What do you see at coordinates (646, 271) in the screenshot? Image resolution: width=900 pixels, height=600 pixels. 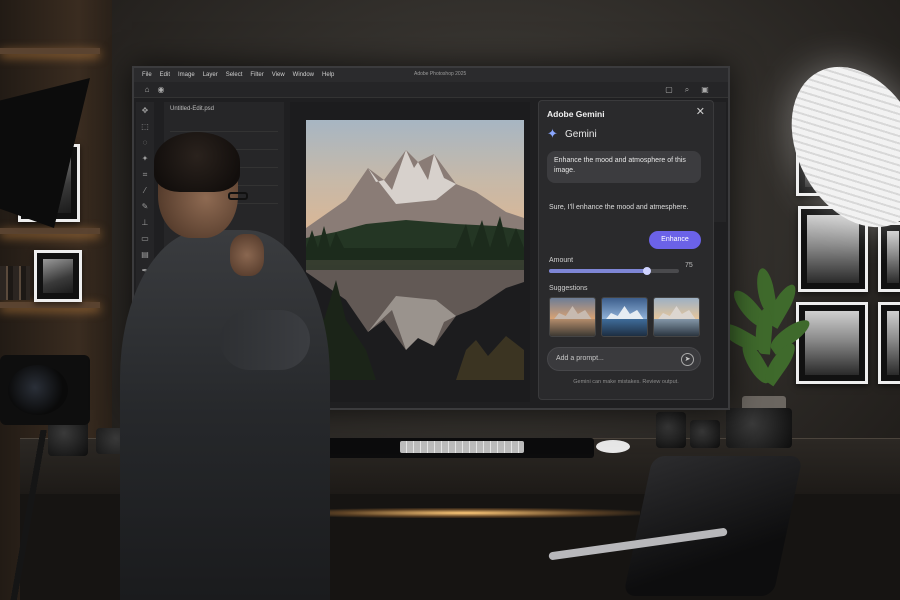 I see `slider-thumb` at bounding box center [646, 271].